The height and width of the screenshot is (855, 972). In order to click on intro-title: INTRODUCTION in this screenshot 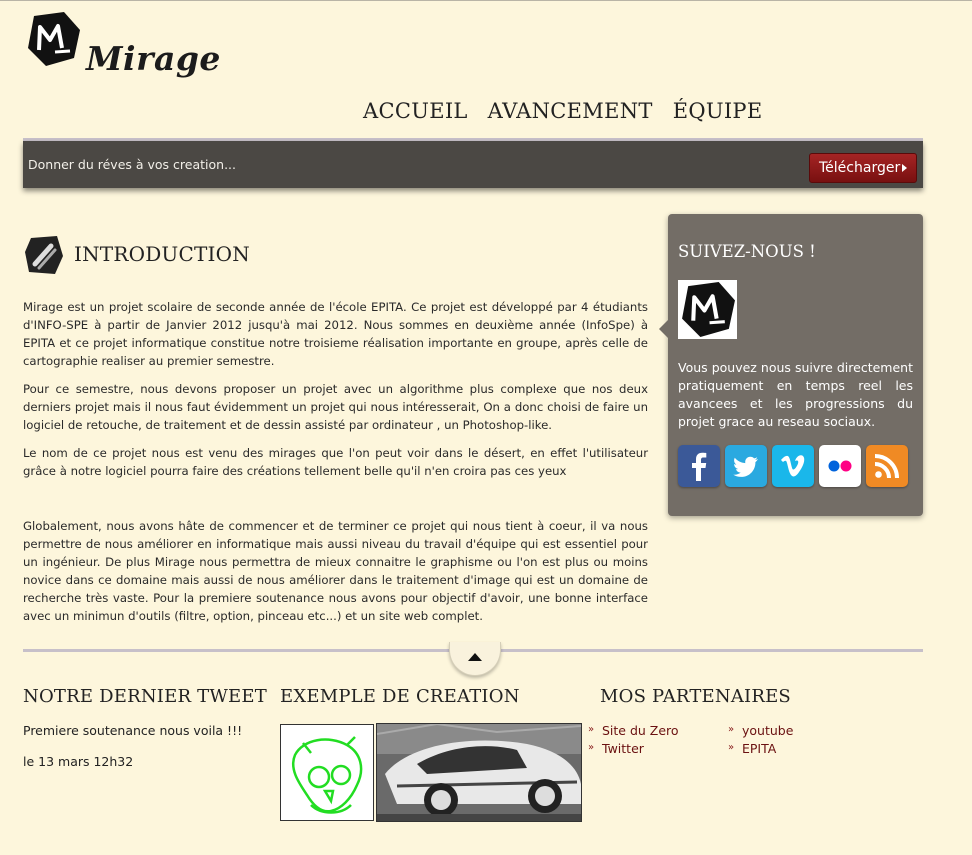, I will do `click(162, 254)`.